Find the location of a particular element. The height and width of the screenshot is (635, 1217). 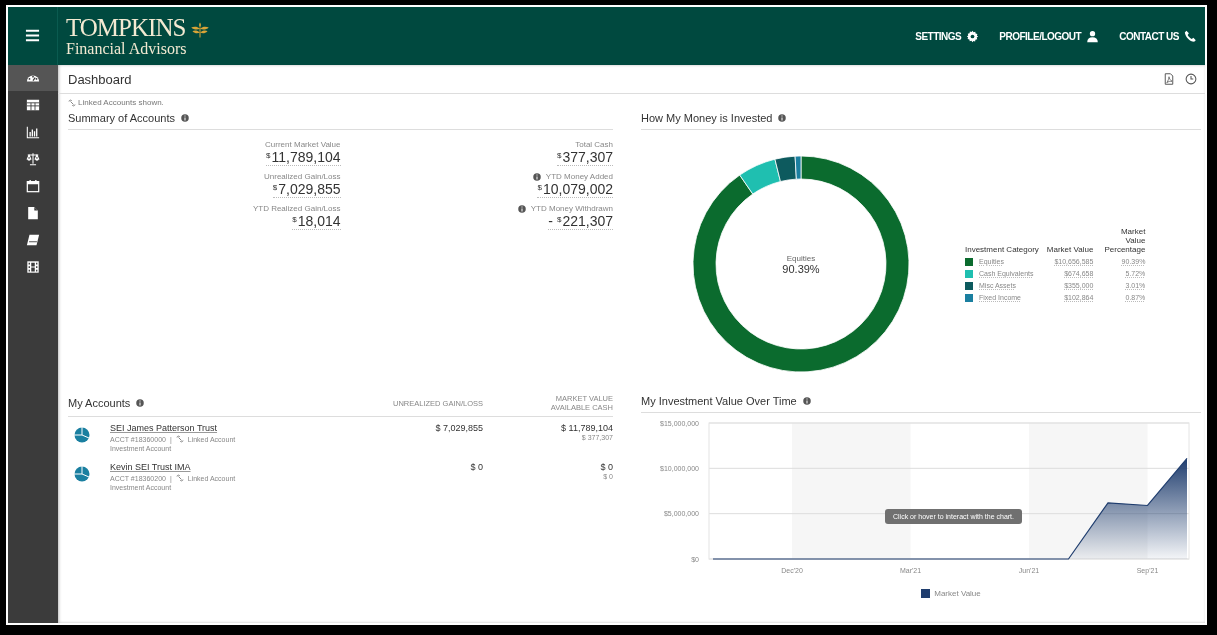

section-title: Summary of Accounts is located at coordinates (121, 118).